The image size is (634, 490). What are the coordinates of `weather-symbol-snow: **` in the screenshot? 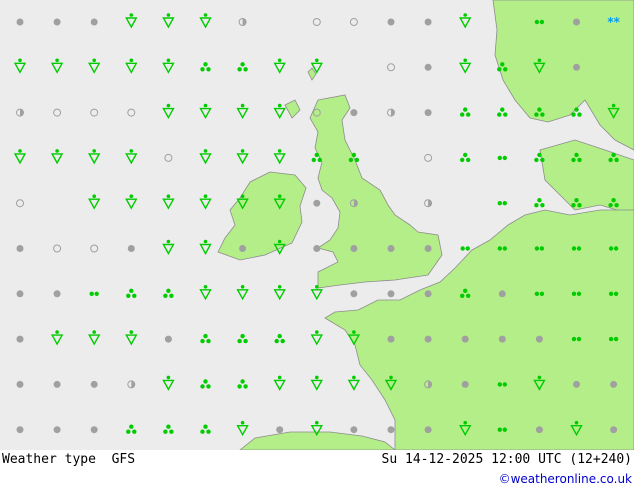 It's located at (613, 22).